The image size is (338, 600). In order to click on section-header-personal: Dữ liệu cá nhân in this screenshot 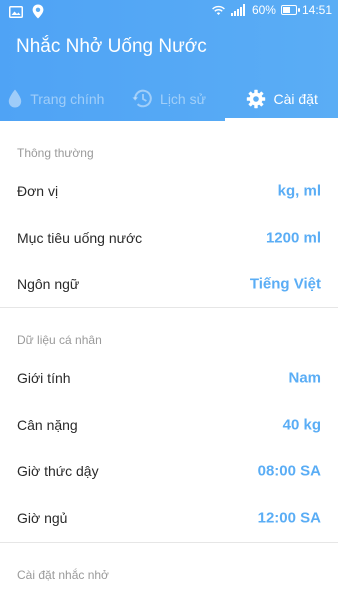, I will do `click(59, 340)`.